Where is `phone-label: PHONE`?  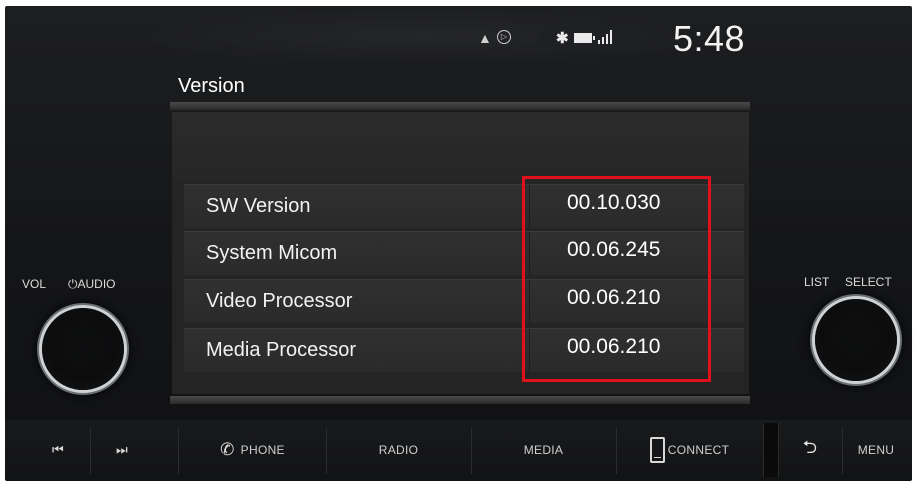 phone-label: PHONE is located at coordinates (262, 450).